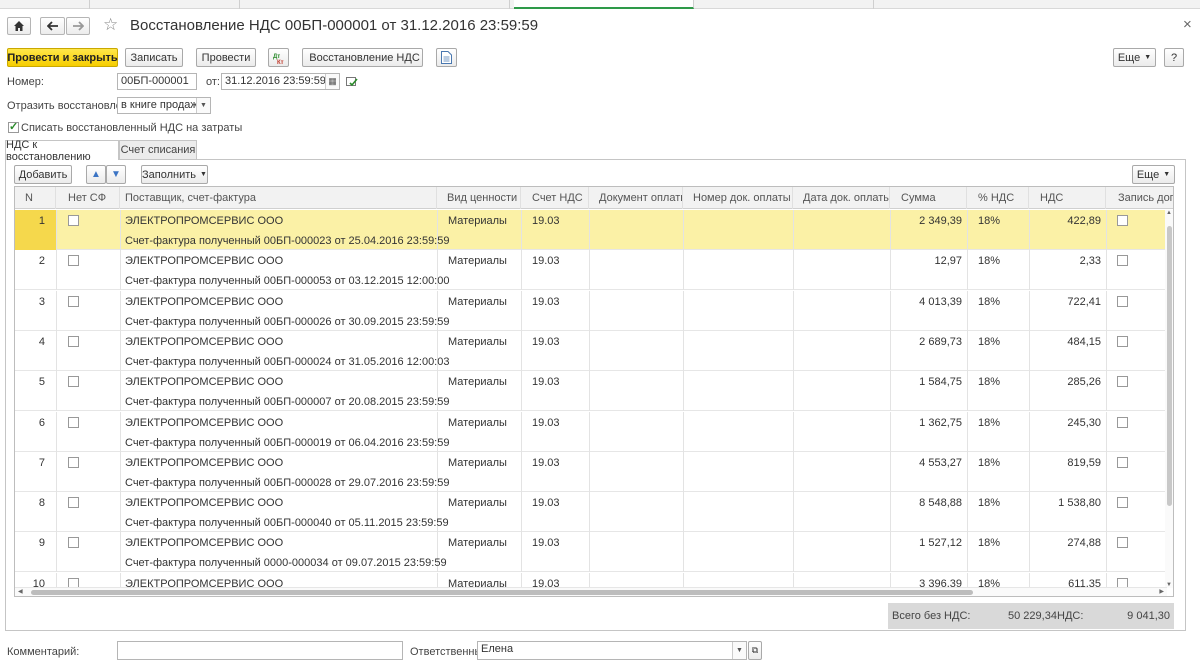 The image size is (1200, 669). I want to click on row-vat: 2,33, so click(1065, 261).